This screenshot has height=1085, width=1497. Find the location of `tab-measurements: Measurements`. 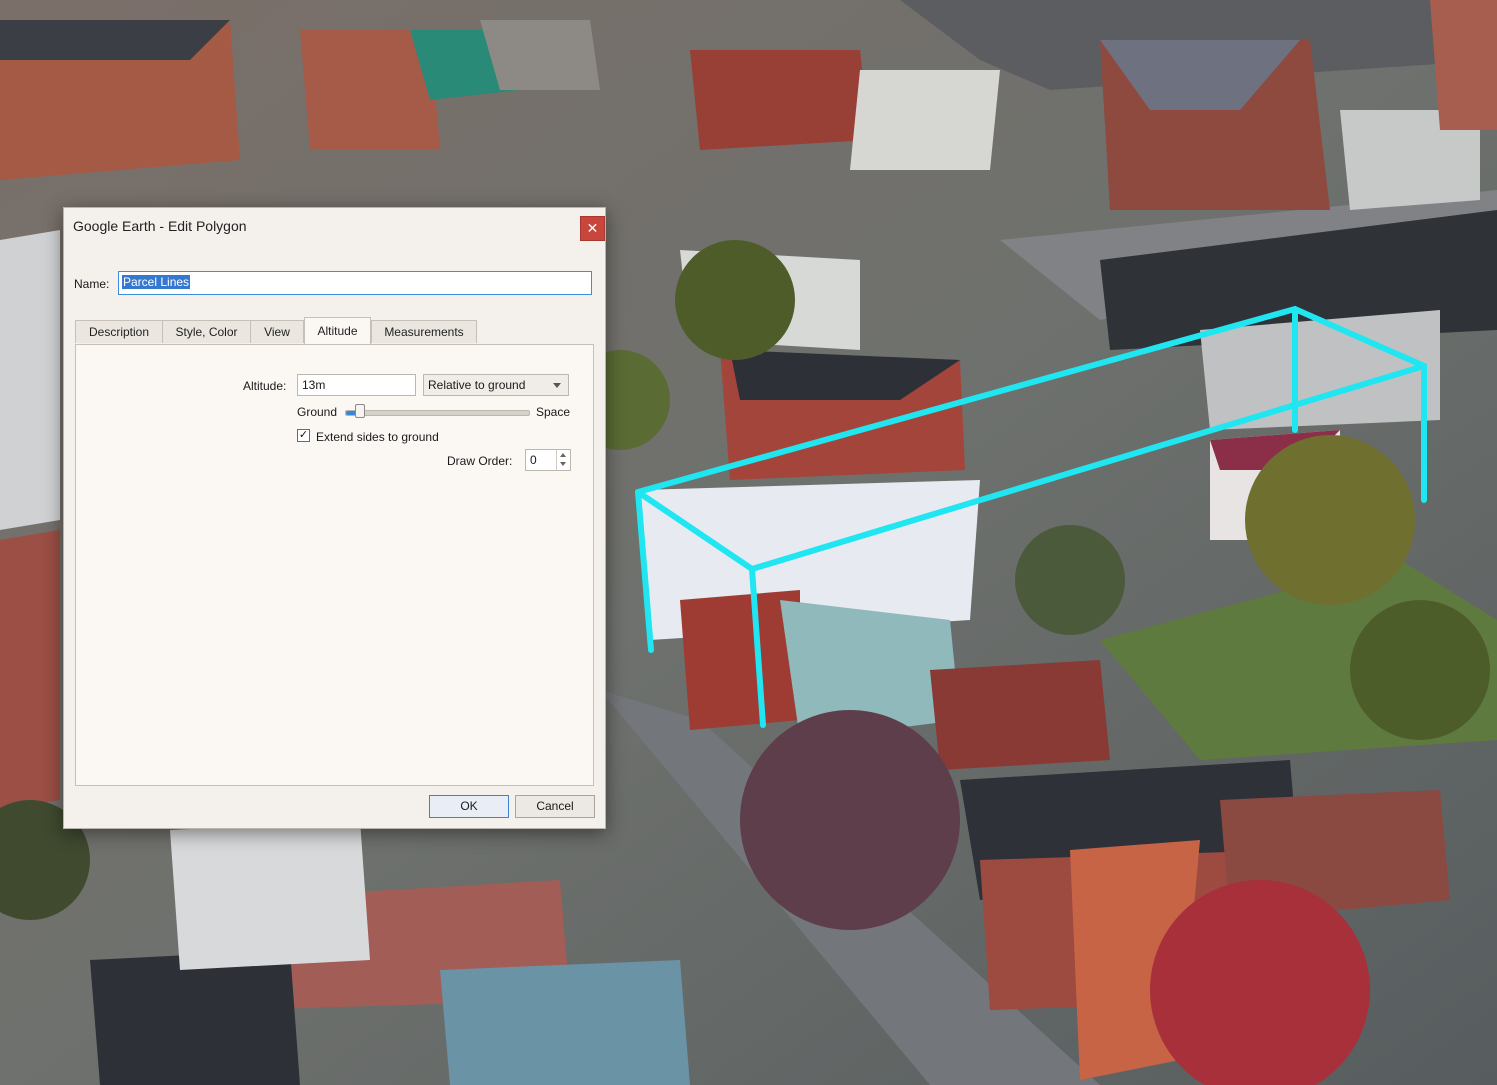

tab-measurements: Measurements is located at coordinates (424, 331).